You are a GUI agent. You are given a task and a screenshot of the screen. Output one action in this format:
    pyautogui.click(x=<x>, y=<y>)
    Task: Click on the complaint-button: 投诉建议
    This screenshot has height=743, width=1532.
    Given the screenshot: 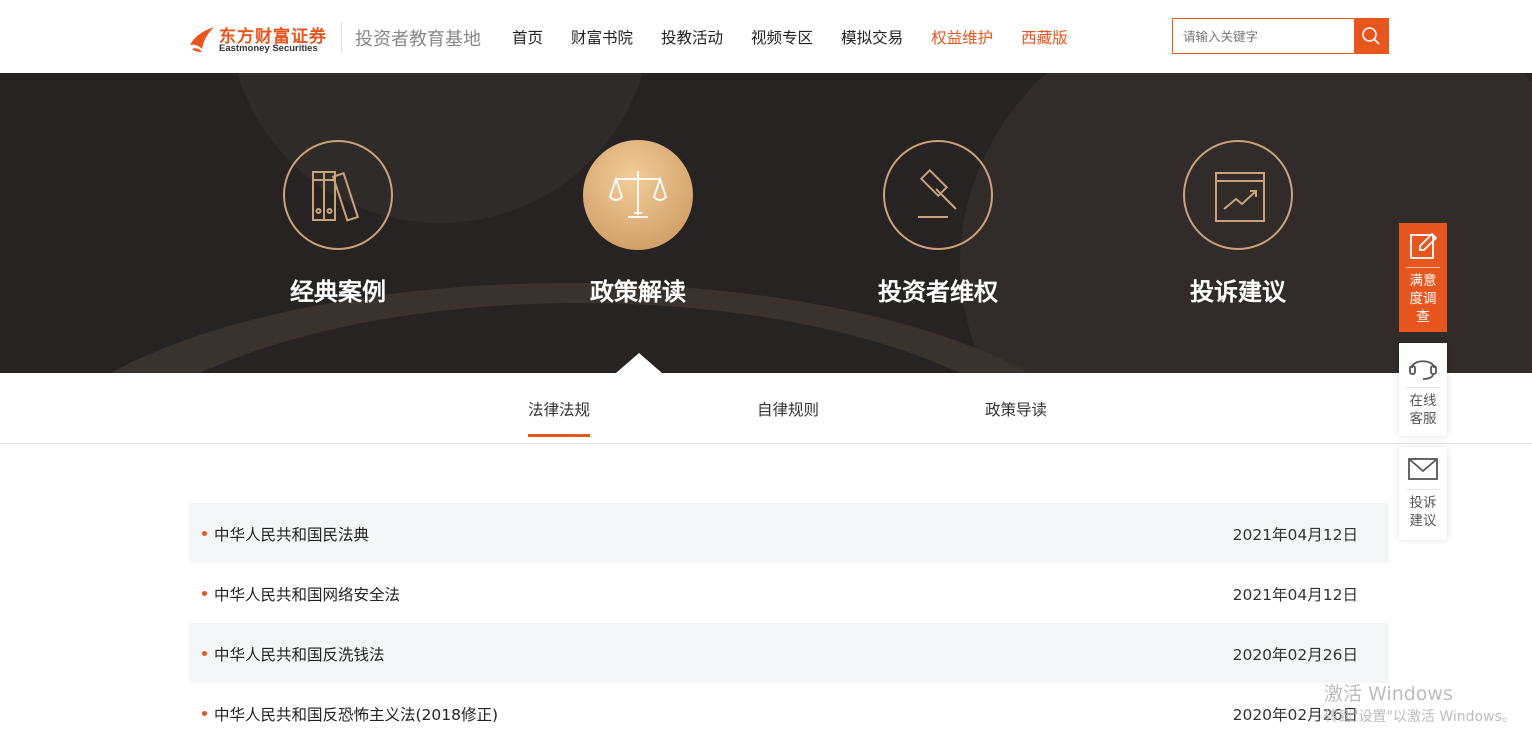 What is the action you would take?
    pyautogui.click(x=1423, y=493)
    